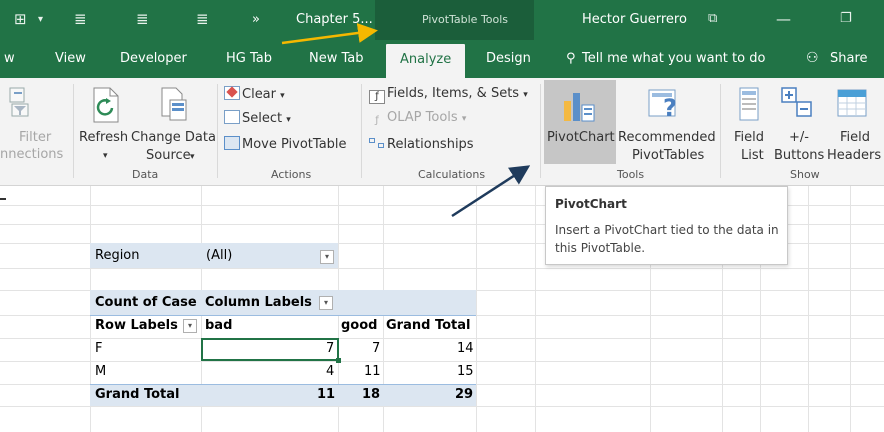 This screenshot has width=884, height=432. Describe the element at coordinates (329, 34) in the screenshot. I see `gold-arrow` at that location.